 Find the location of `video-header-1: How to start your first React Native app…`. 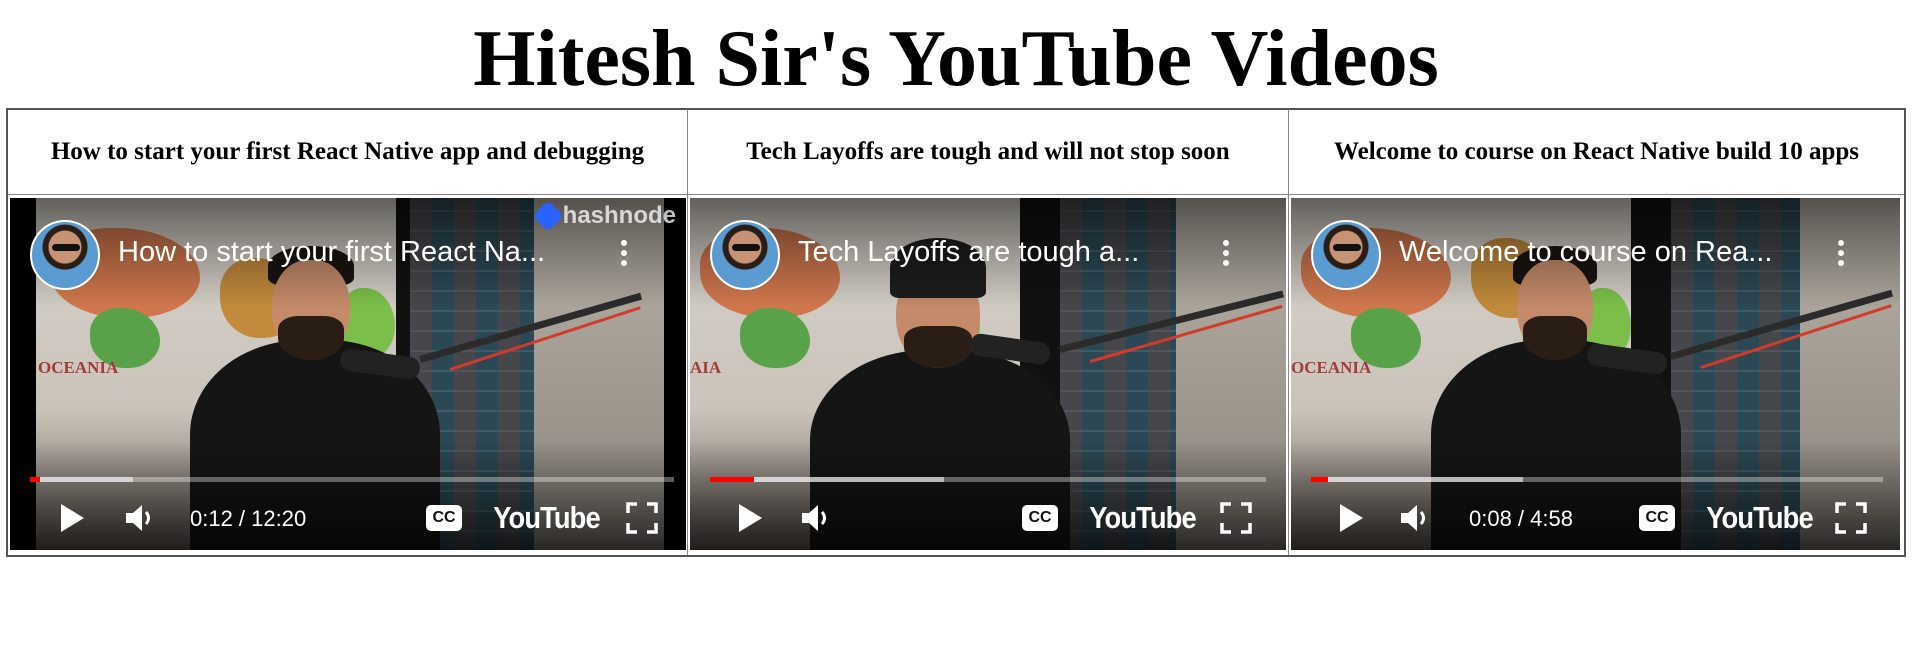

video-header-1: How to start your first React Native app… is located at coordinates (347, 152).